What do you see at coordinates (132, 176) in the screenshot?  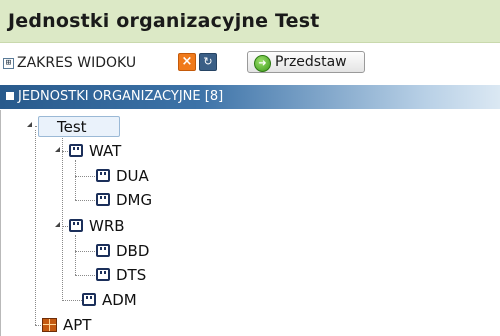 I see `tree-node-dua: DUA` at bounding box center [132, 176].